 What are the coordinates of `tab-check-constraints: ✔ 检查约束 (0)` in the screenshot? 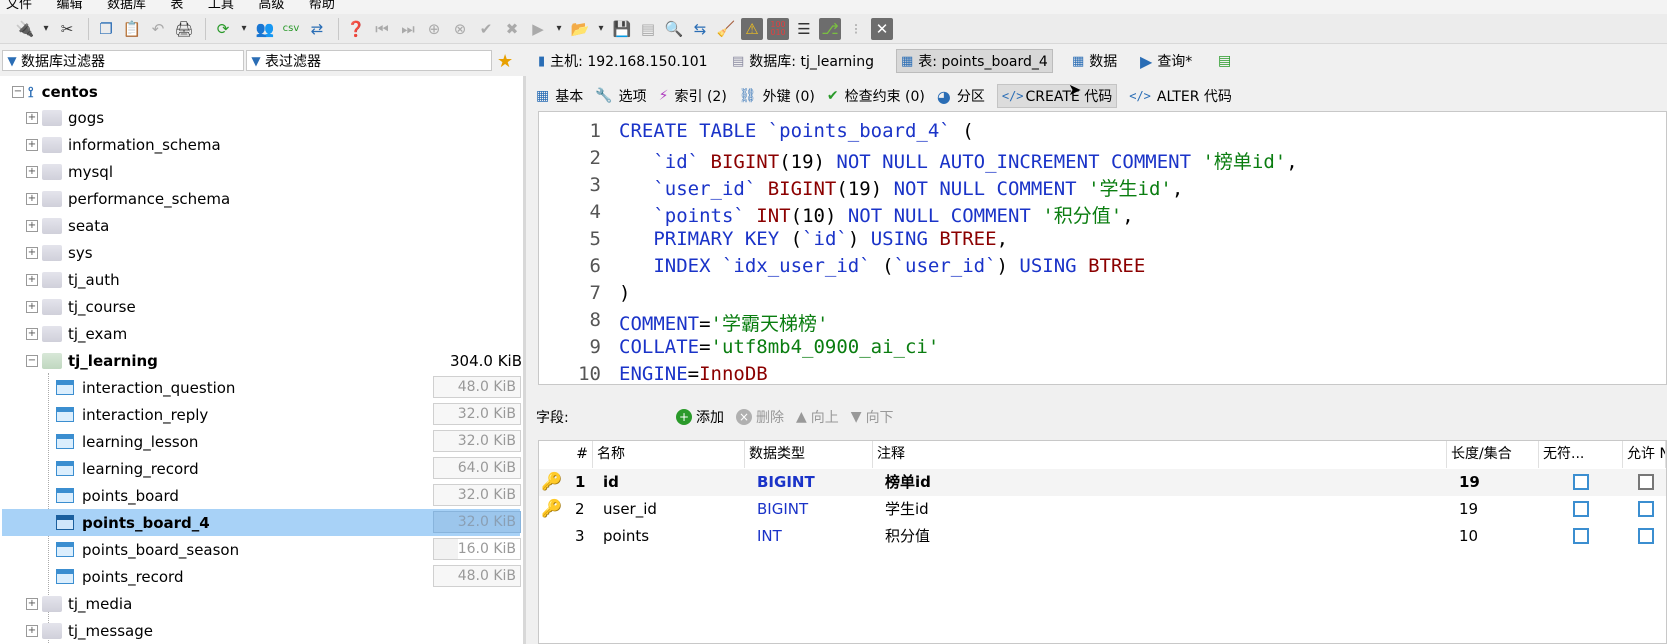 It's located at (876, 96).